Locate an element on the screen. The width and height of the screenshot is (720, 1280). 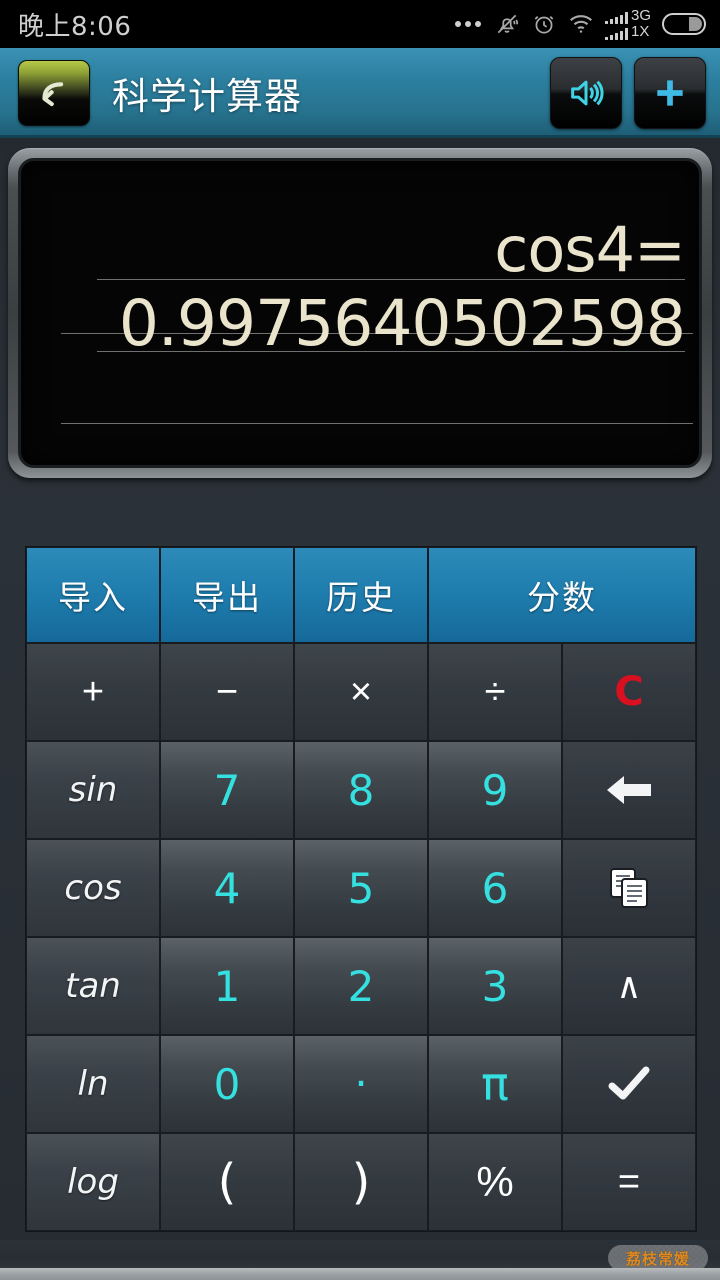
key-decimal: · is located at coordinates (361, 1084).